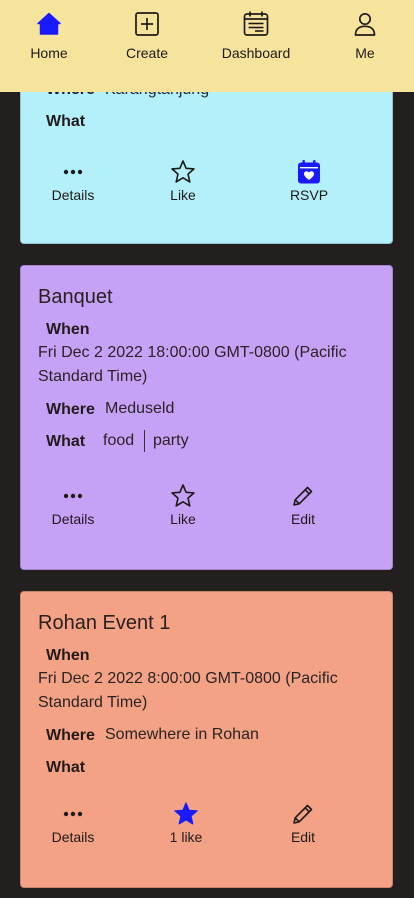 The image size is (414, 898). I want to click on tag-separator, so click(144, 441).